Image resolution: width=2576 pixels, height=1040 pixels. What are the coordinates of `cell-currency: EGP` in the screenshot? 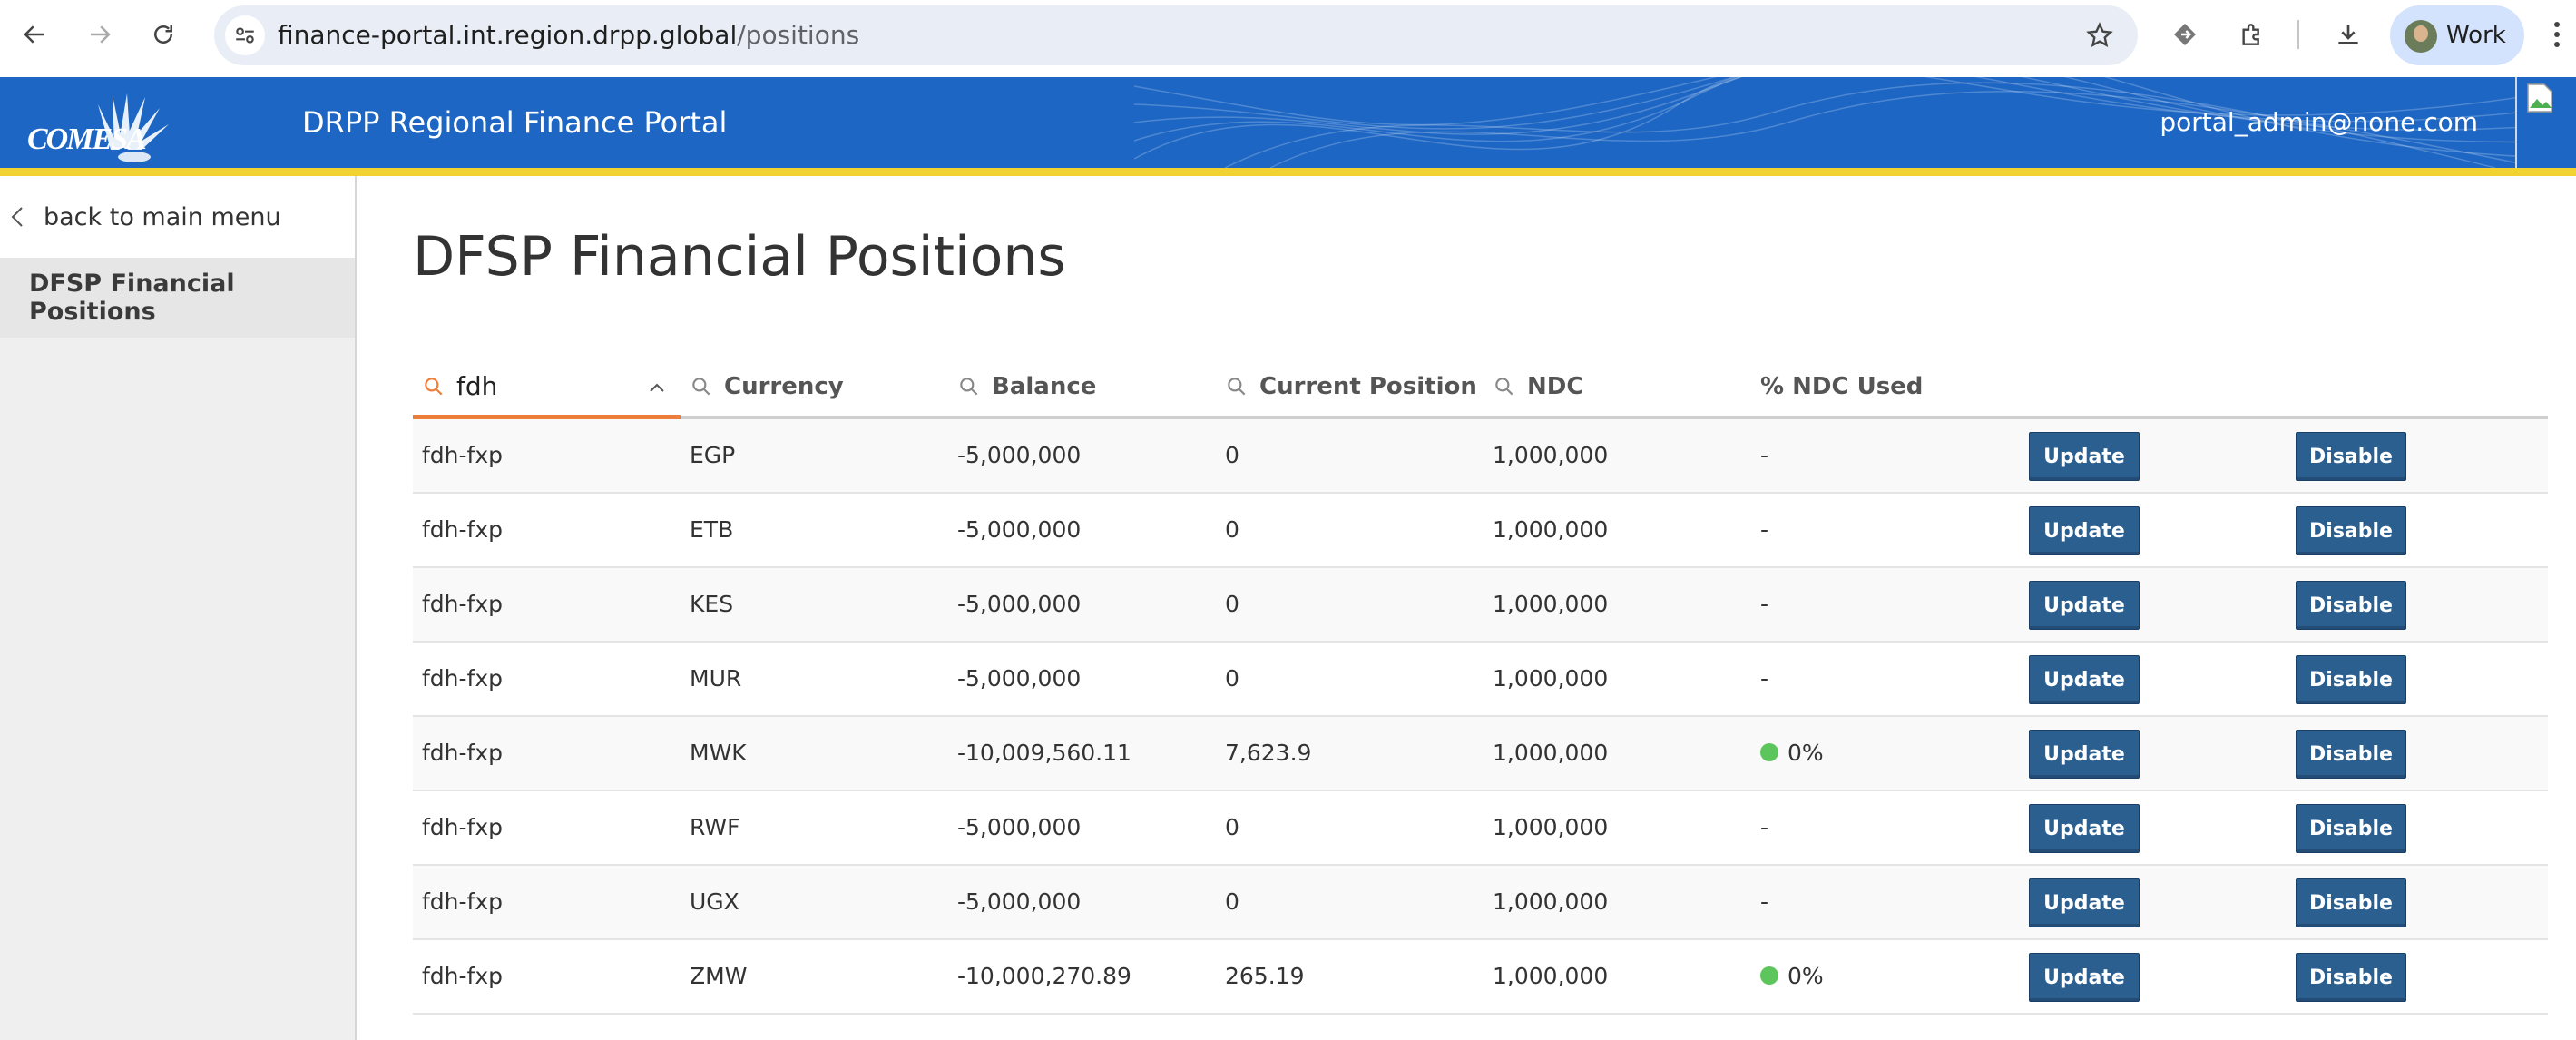 It's located at (713, 455).